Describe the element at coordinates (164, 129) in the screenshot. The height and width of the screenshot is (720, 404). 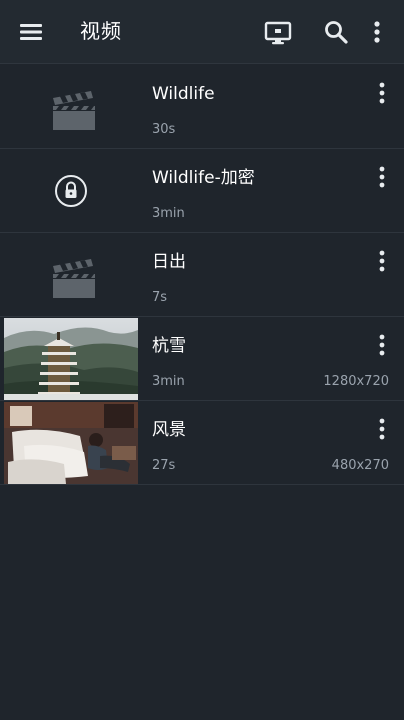
I see `video-duration: 30s` at that location.